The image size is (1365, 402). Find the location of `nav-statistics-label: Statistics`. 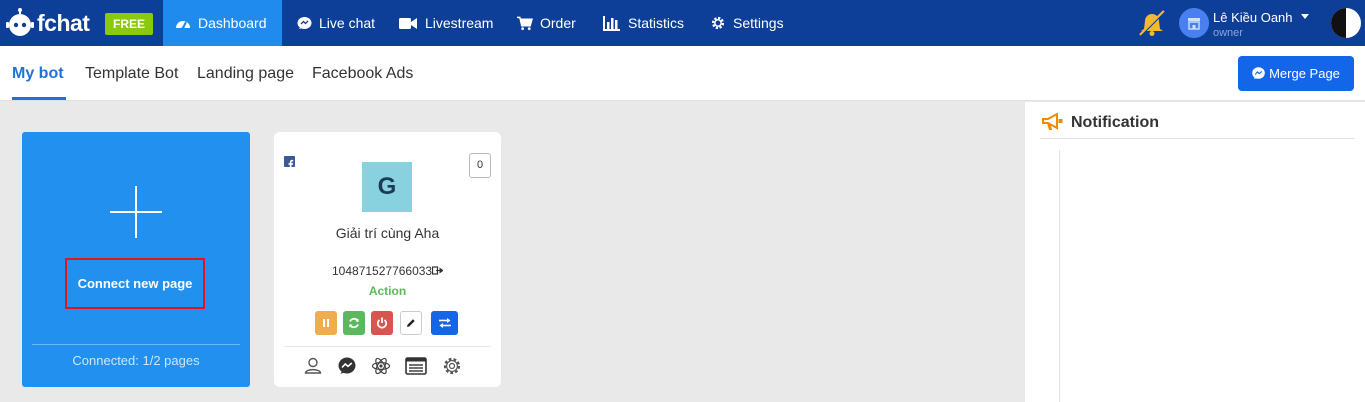

nav-statistics-label: Statistics is located at coordinates (656, 23).